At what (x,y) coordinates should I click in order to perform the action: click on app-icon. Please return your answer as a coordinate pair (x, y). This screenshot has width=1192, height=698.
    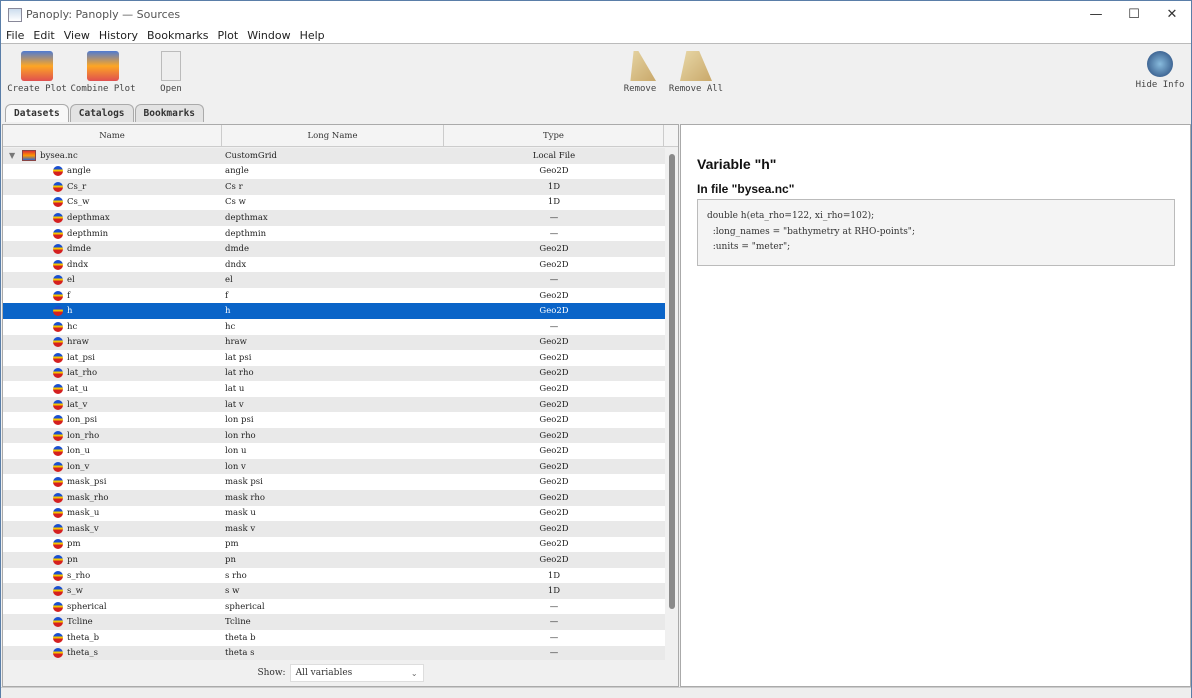
    Looking at the image, I should click on (15, 14).